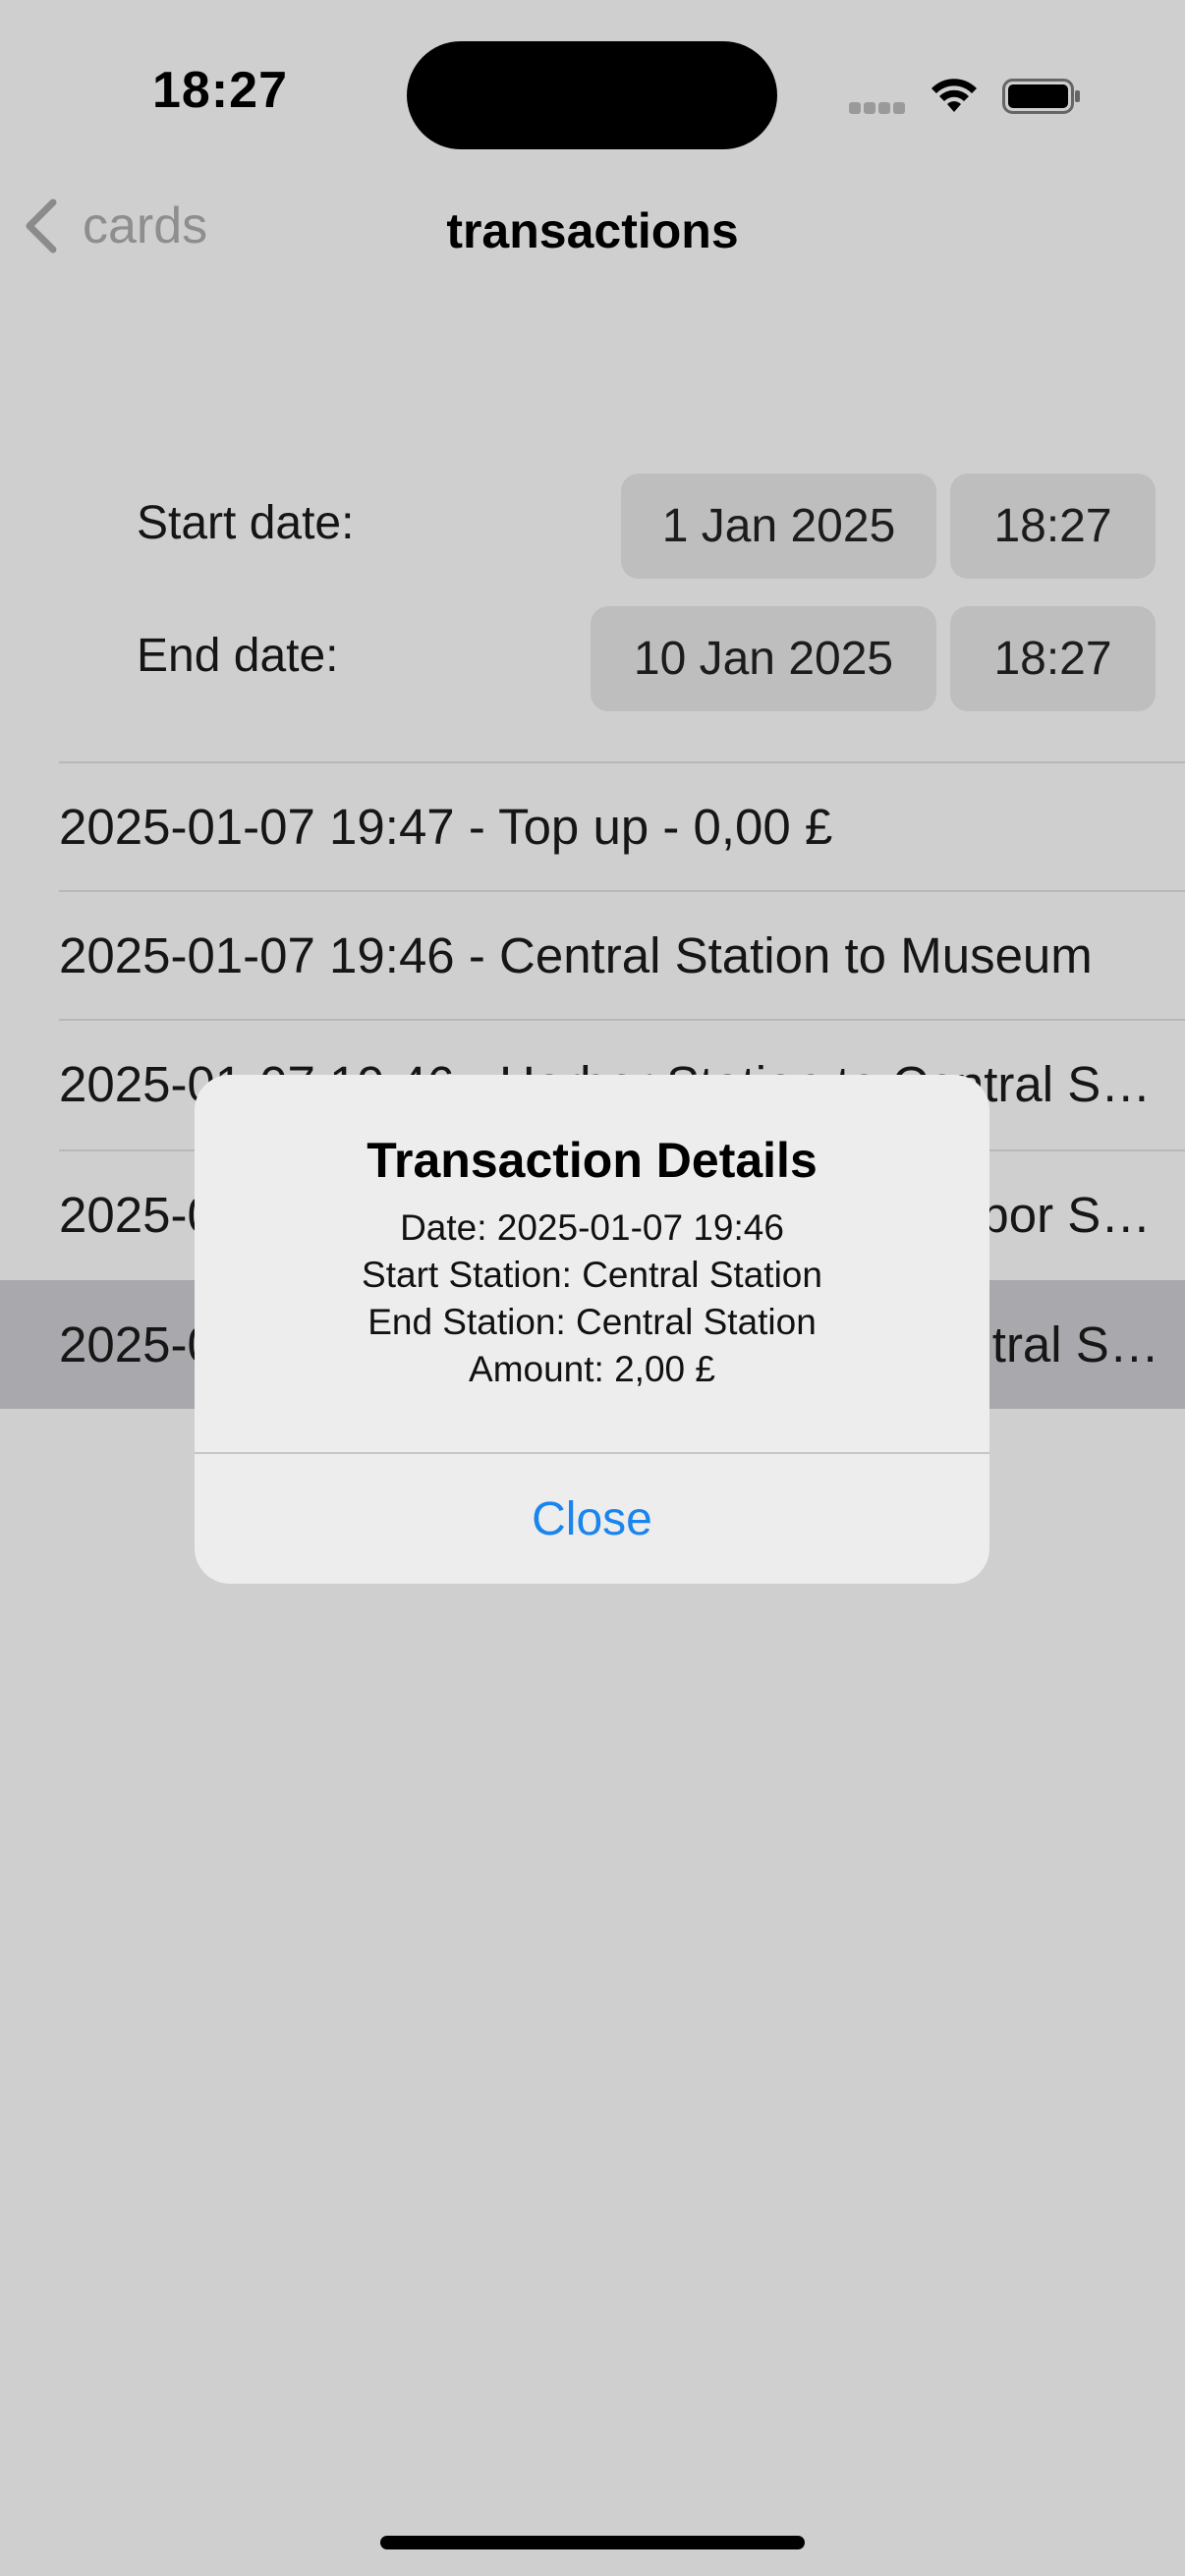 This screenshot has width=1185, height=2576. What do you see at coordinates (779, 526) in the screenshot?
I see `start-date-picker: 1 Jan 2025` at bounding box center [779, 526].